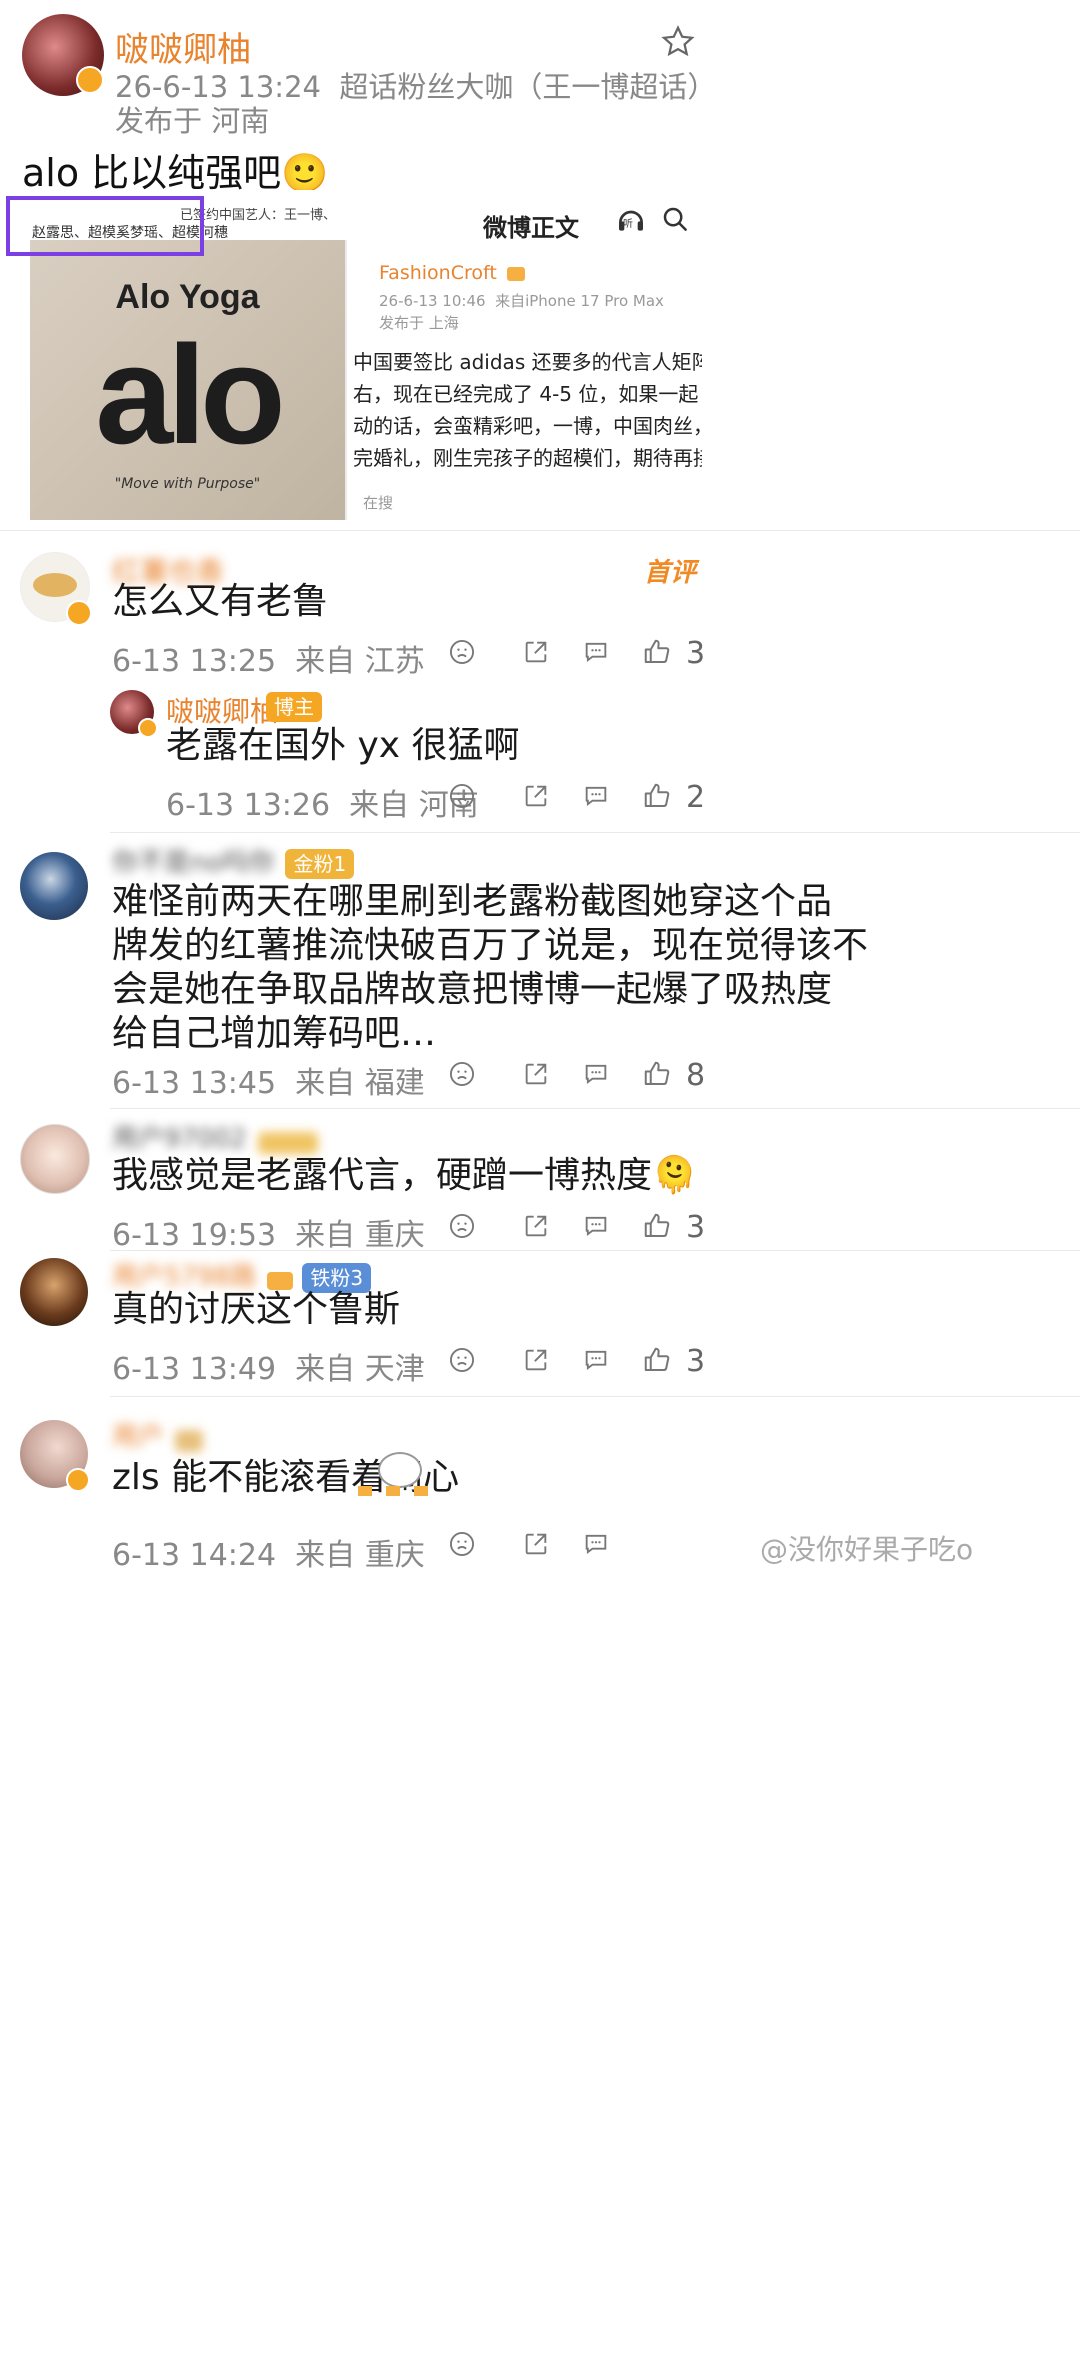 This screenshot has width=1080, height=2372. I want to click on quoted-meta: 26-6-13 10:46 来自iPhone 17 Pro Max, so click(521, 301).